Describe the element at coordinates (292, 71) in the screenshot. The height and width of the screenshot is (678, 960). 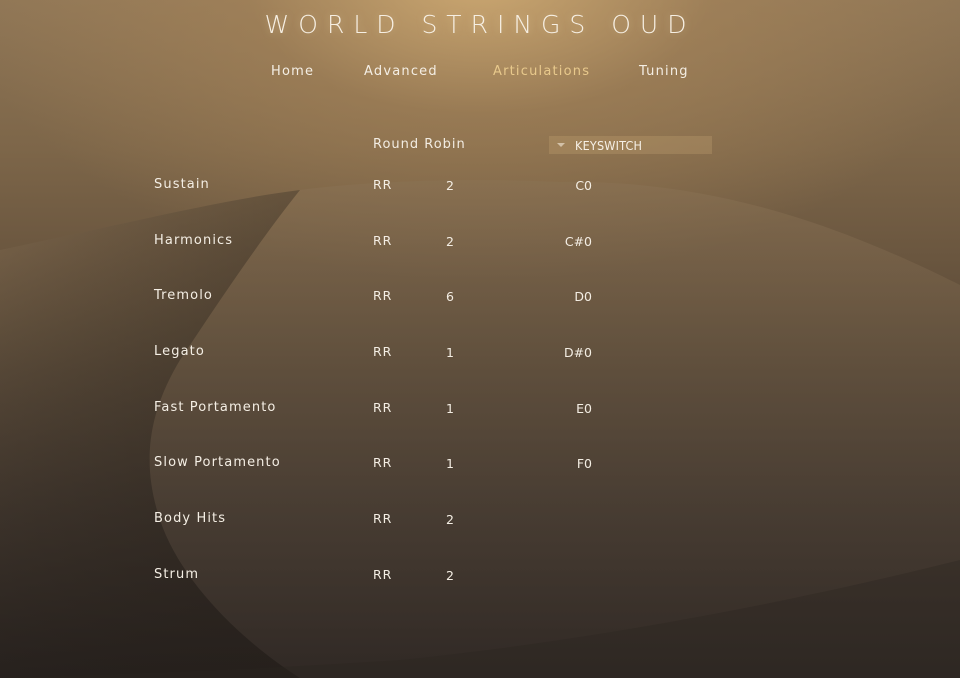
I see `tab-home: Home` at that location.